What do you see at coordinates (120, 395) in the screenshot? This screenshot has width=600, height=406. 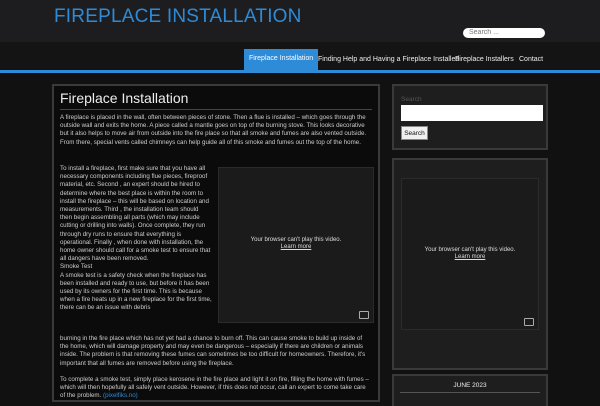 I see `pixelfiks-link: (pixelfiks.no)` at bounding box center [120, 395].